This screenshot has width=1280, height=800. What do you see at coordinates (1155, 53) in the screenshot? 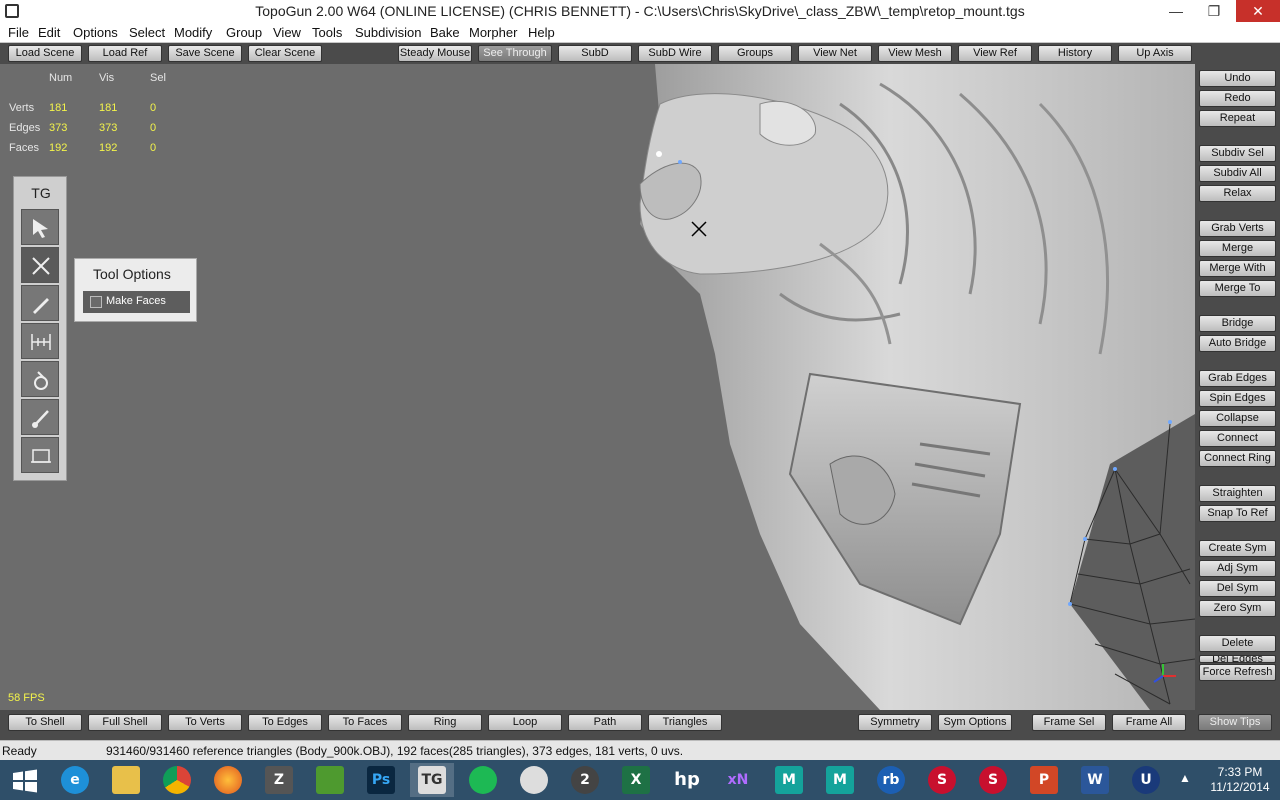
I see `up-axis-button: Up Axis` at bounding box center [1155, 53].